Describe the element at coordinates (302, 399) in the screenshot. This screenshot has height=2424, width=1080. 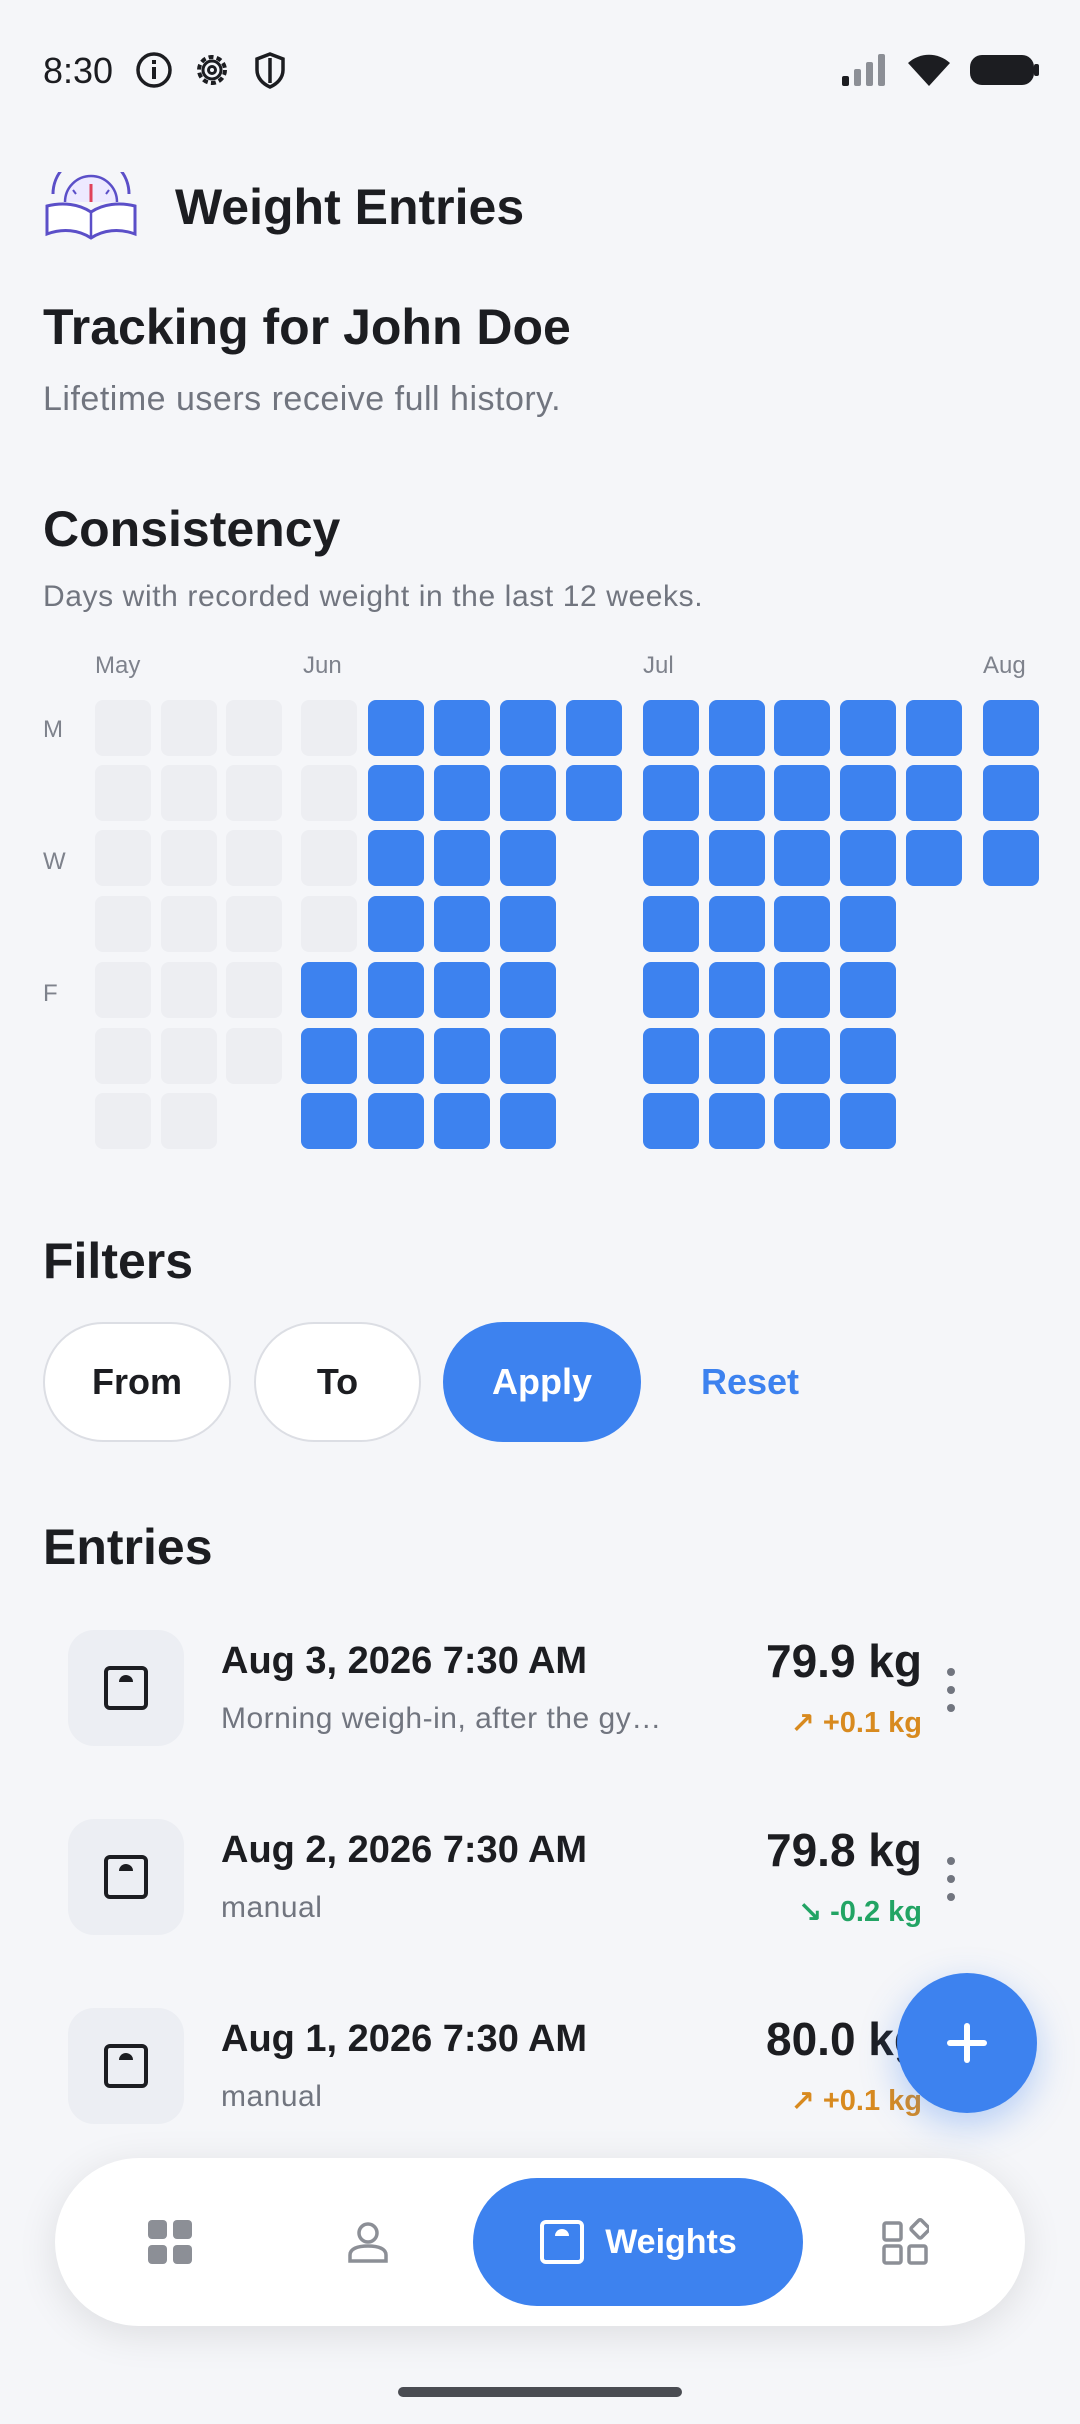
I see `tracking-subtitle: Lifetime users receive full history.` at that location.